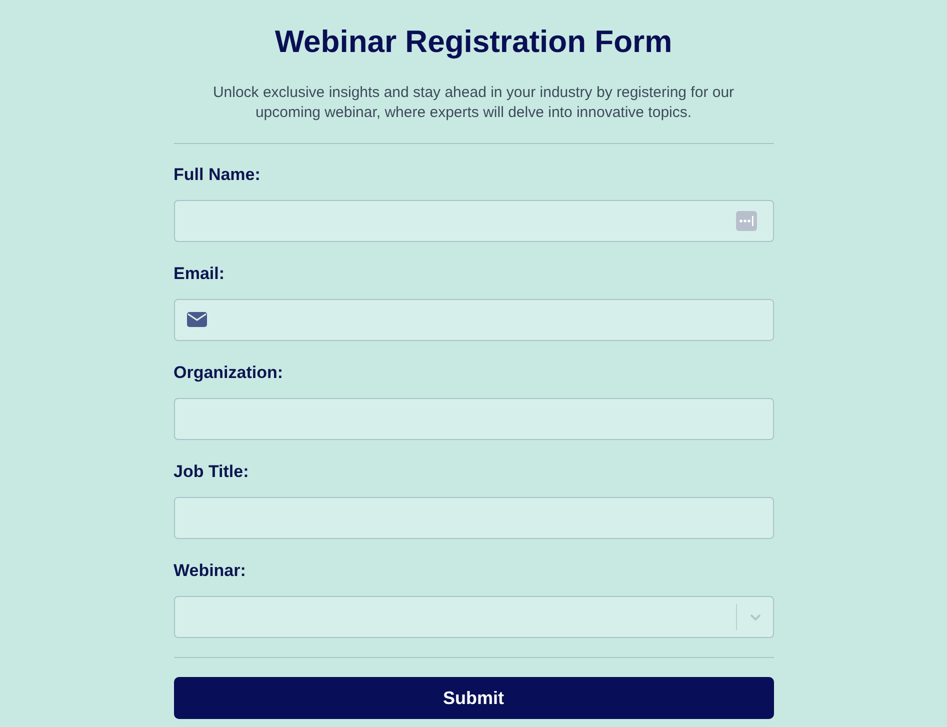  Describe the element at coordinates (229, 373) in the screenshot. I see `field-label: Organization:` at that location.